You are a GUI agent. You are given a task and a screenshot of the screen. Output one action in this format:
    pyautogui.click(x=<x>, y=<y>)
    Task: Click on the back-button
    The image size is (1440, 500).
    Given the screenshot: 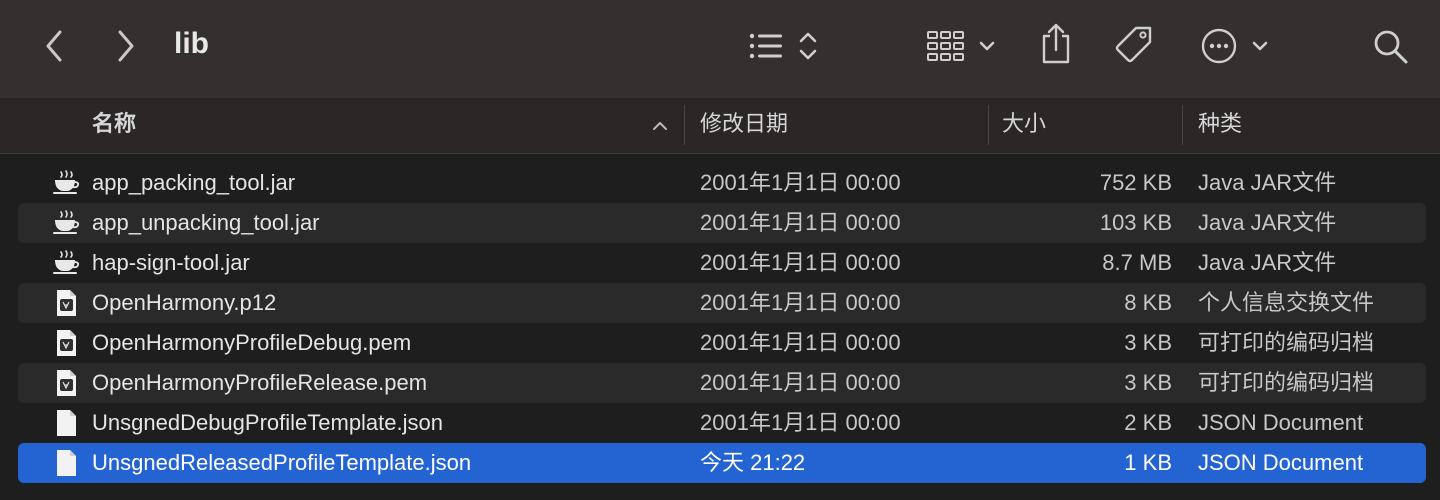 What is the action you would take?
    pyautogui.click(x=54, y=46)
    